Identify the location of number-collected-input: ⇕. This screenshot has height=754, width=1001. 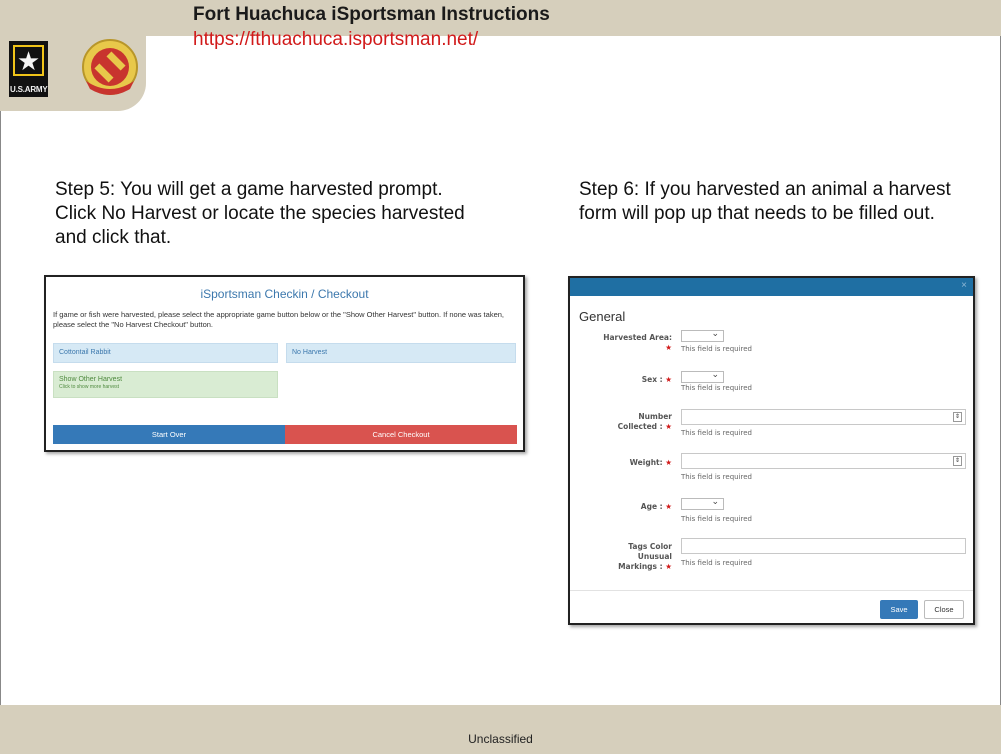
(823, 417).